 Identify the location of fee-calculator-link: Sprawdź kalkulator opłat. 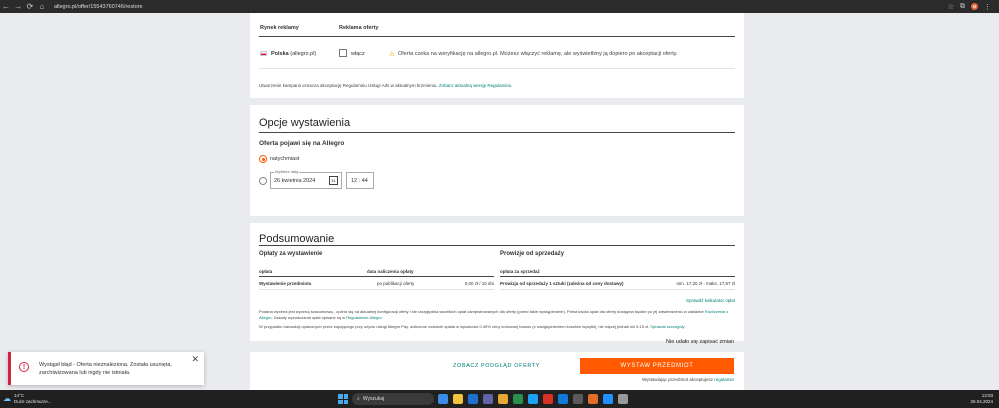
(710, 300).